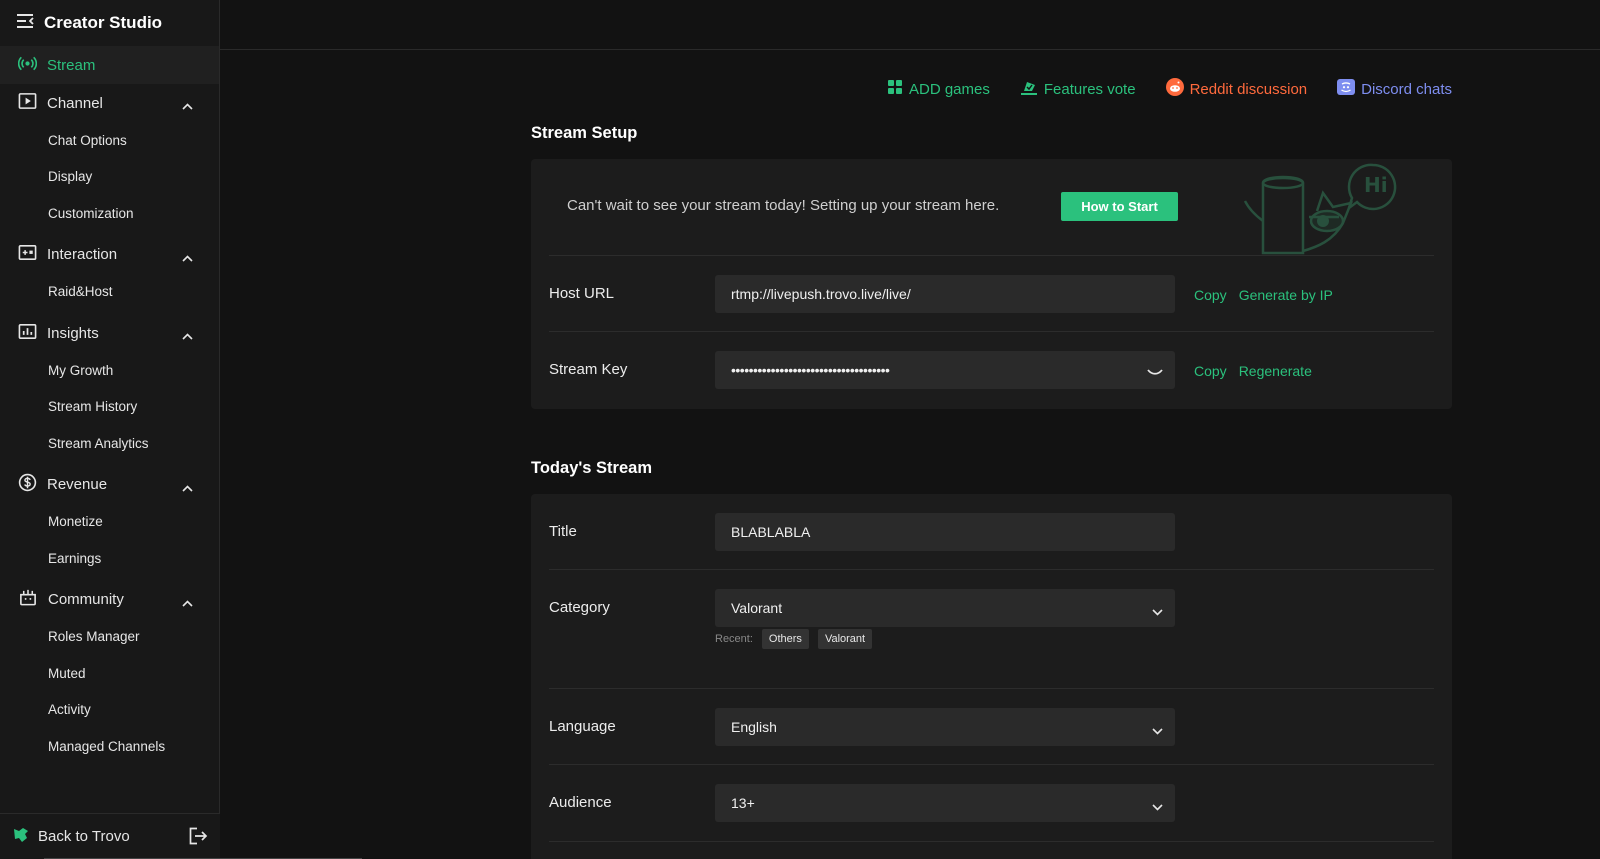 The image size is (1600, 859). I want to click on sidebar-group-label: Revenue, so click(77, 484).